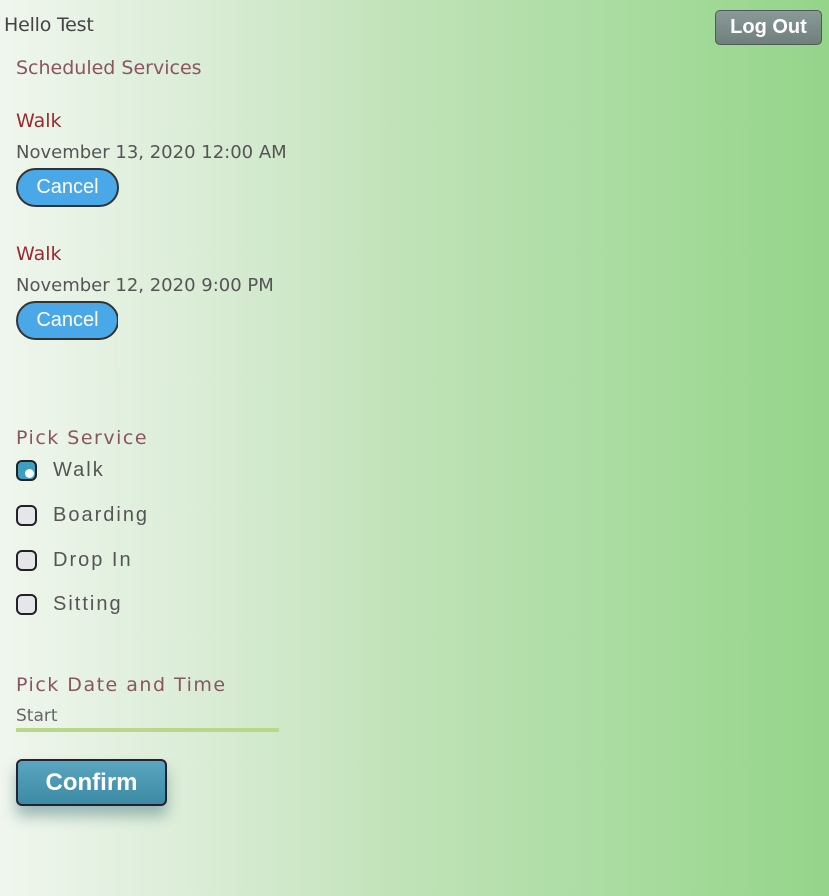 The width and height of the screenshot is (829, 896). I want to click on greeting-text: Hello Test, so click(49, 25).